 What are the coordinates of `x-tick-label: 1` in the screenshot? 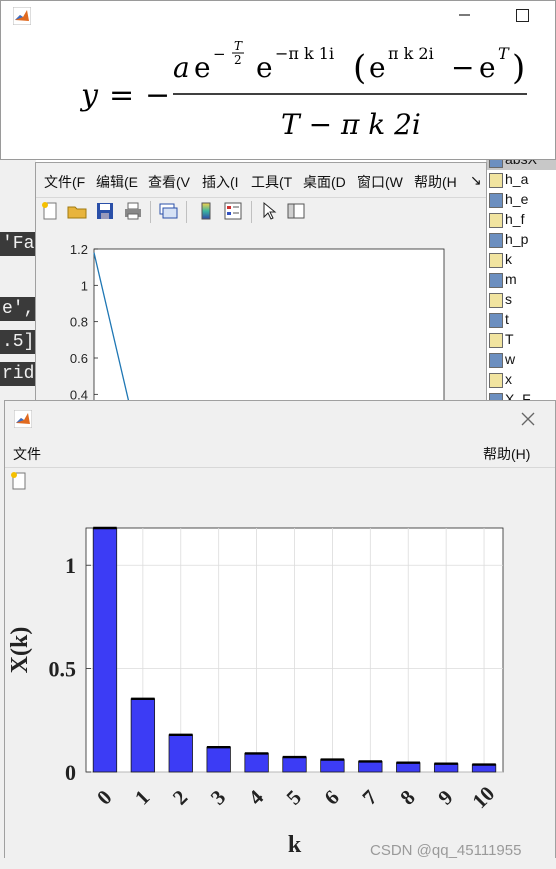 It's located at (142, 797).